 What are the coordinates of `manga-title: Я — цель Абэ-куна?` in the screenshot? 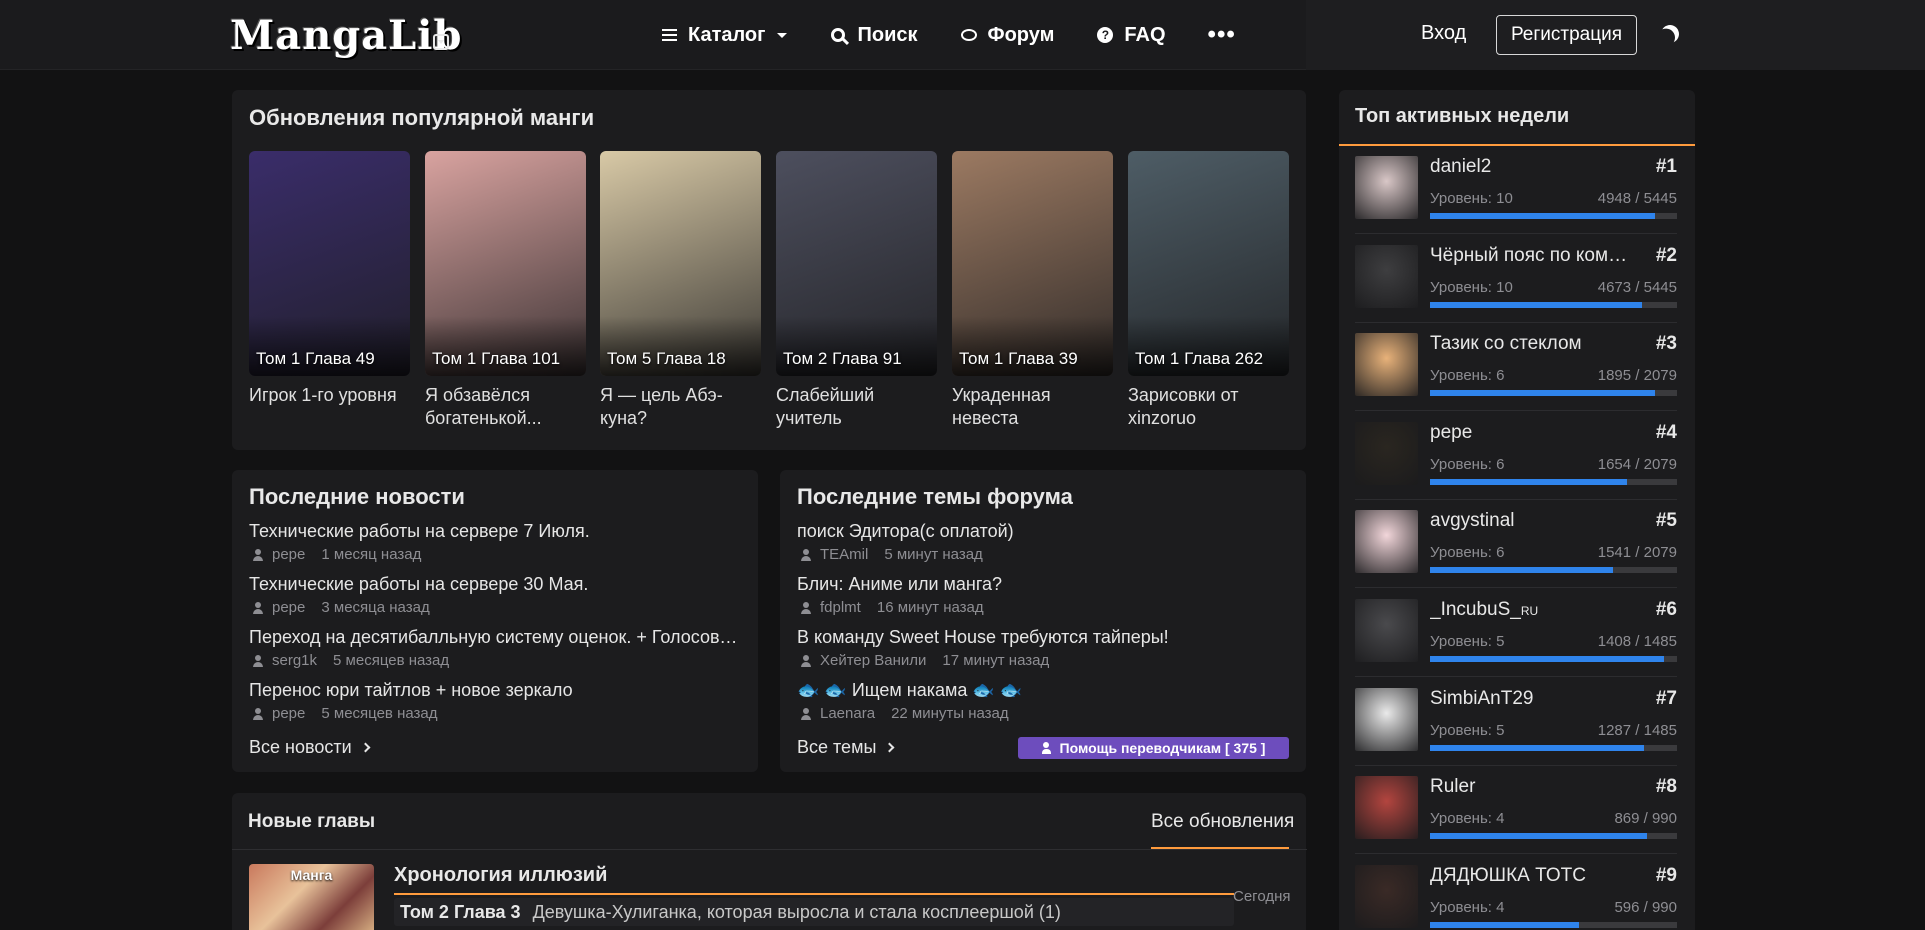 It's located at (680, 407).